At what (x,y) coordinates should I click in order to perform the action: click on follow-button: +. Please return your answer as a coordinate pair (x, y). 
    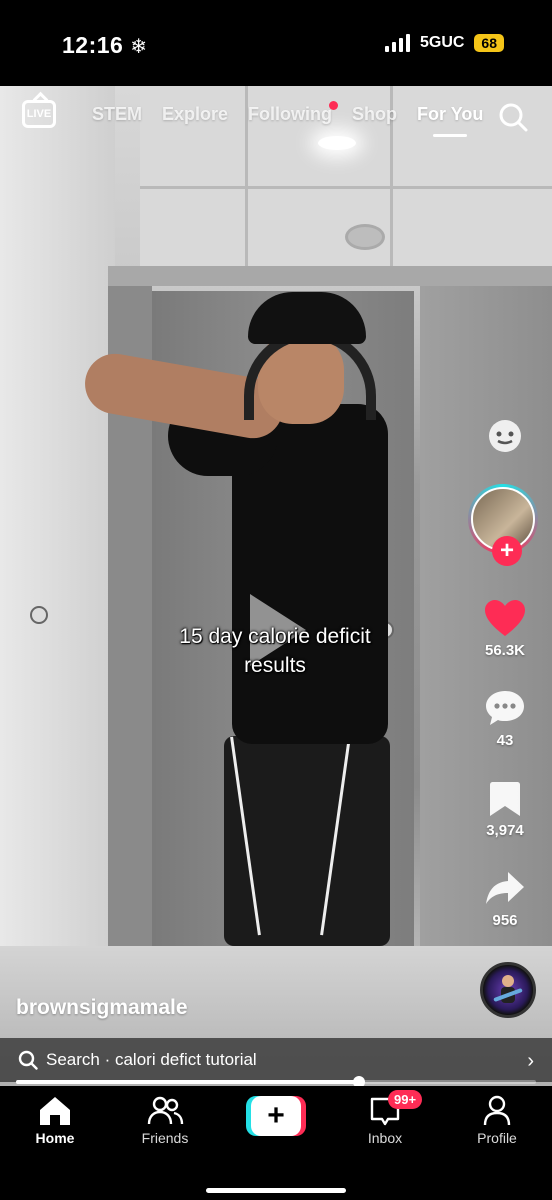
    Looking at the image, I should click on (507, 551).